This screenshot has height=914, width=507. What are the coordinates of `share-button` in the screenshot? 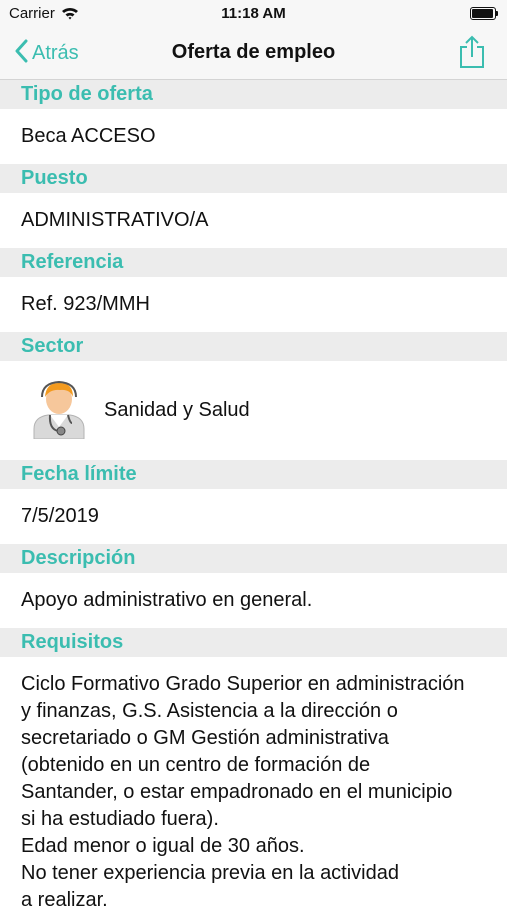 It's located at (472, 54).